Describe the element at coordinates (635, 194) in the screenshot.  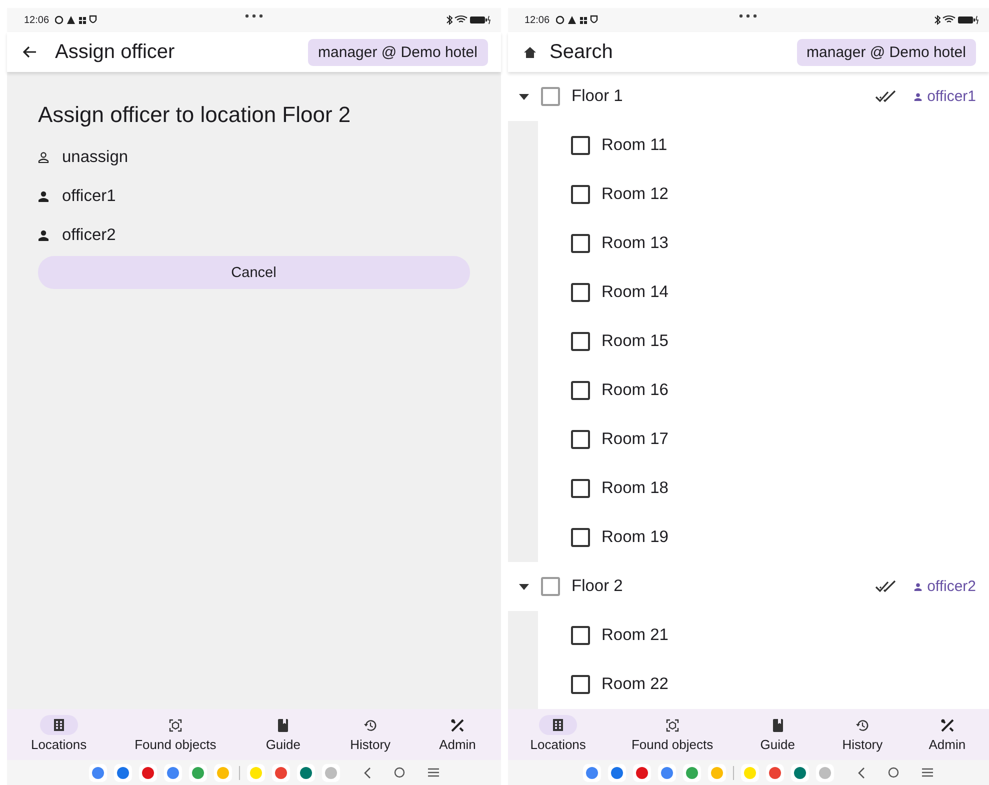
I see `room-label: Room 12` at that location.